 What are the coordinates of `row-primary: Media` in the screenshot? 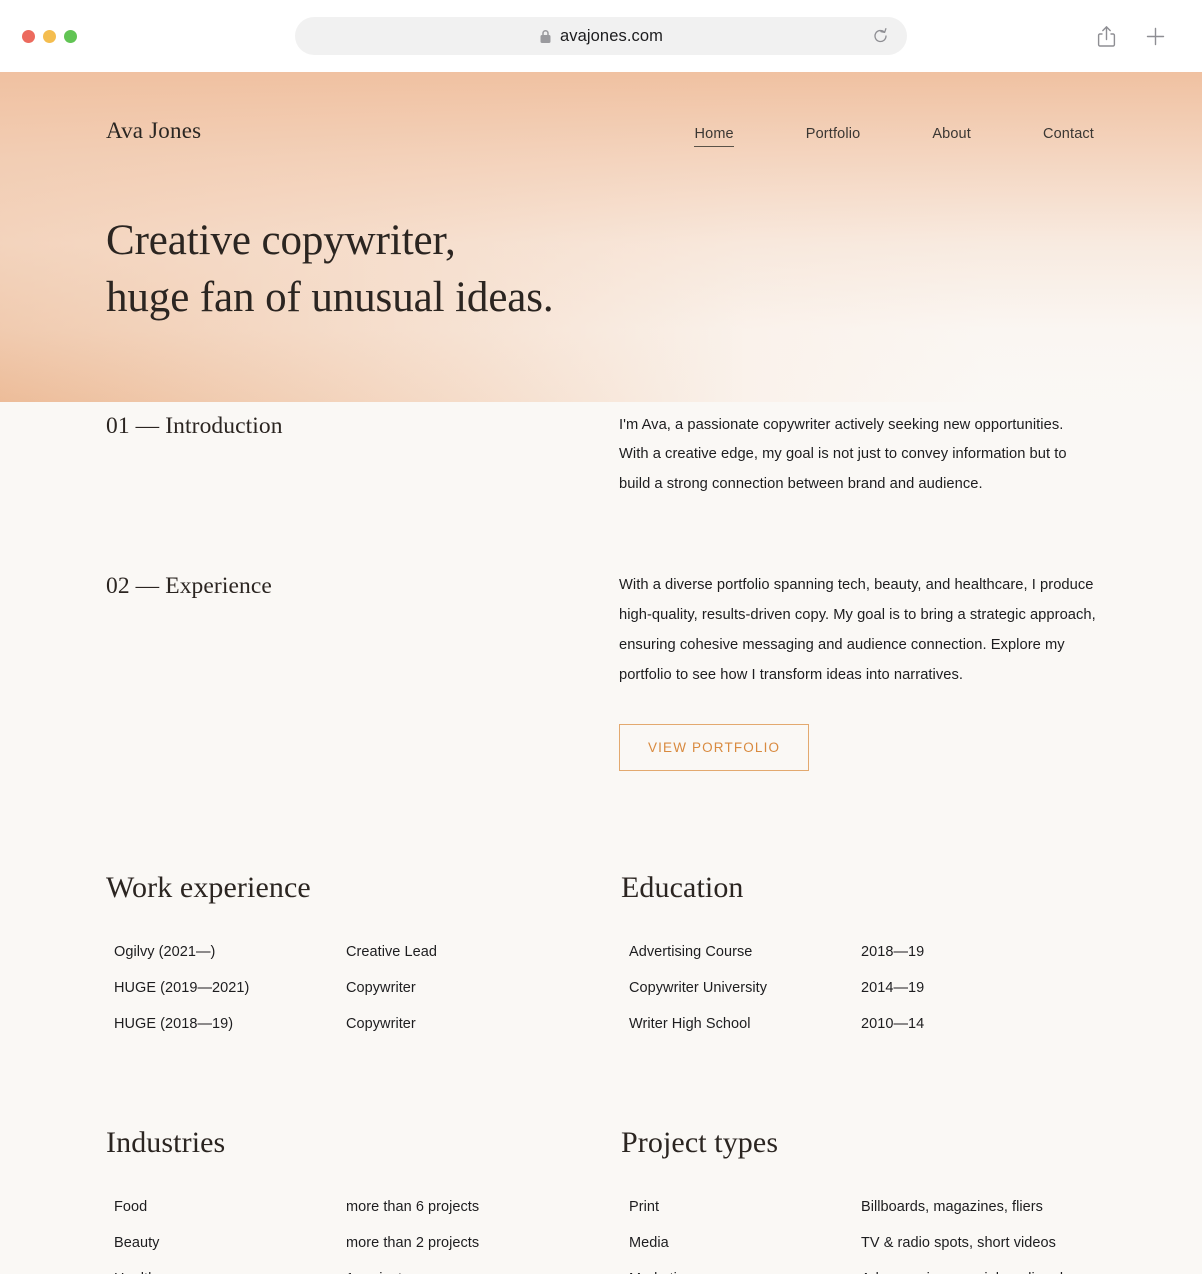 It's located at (649, 1242).